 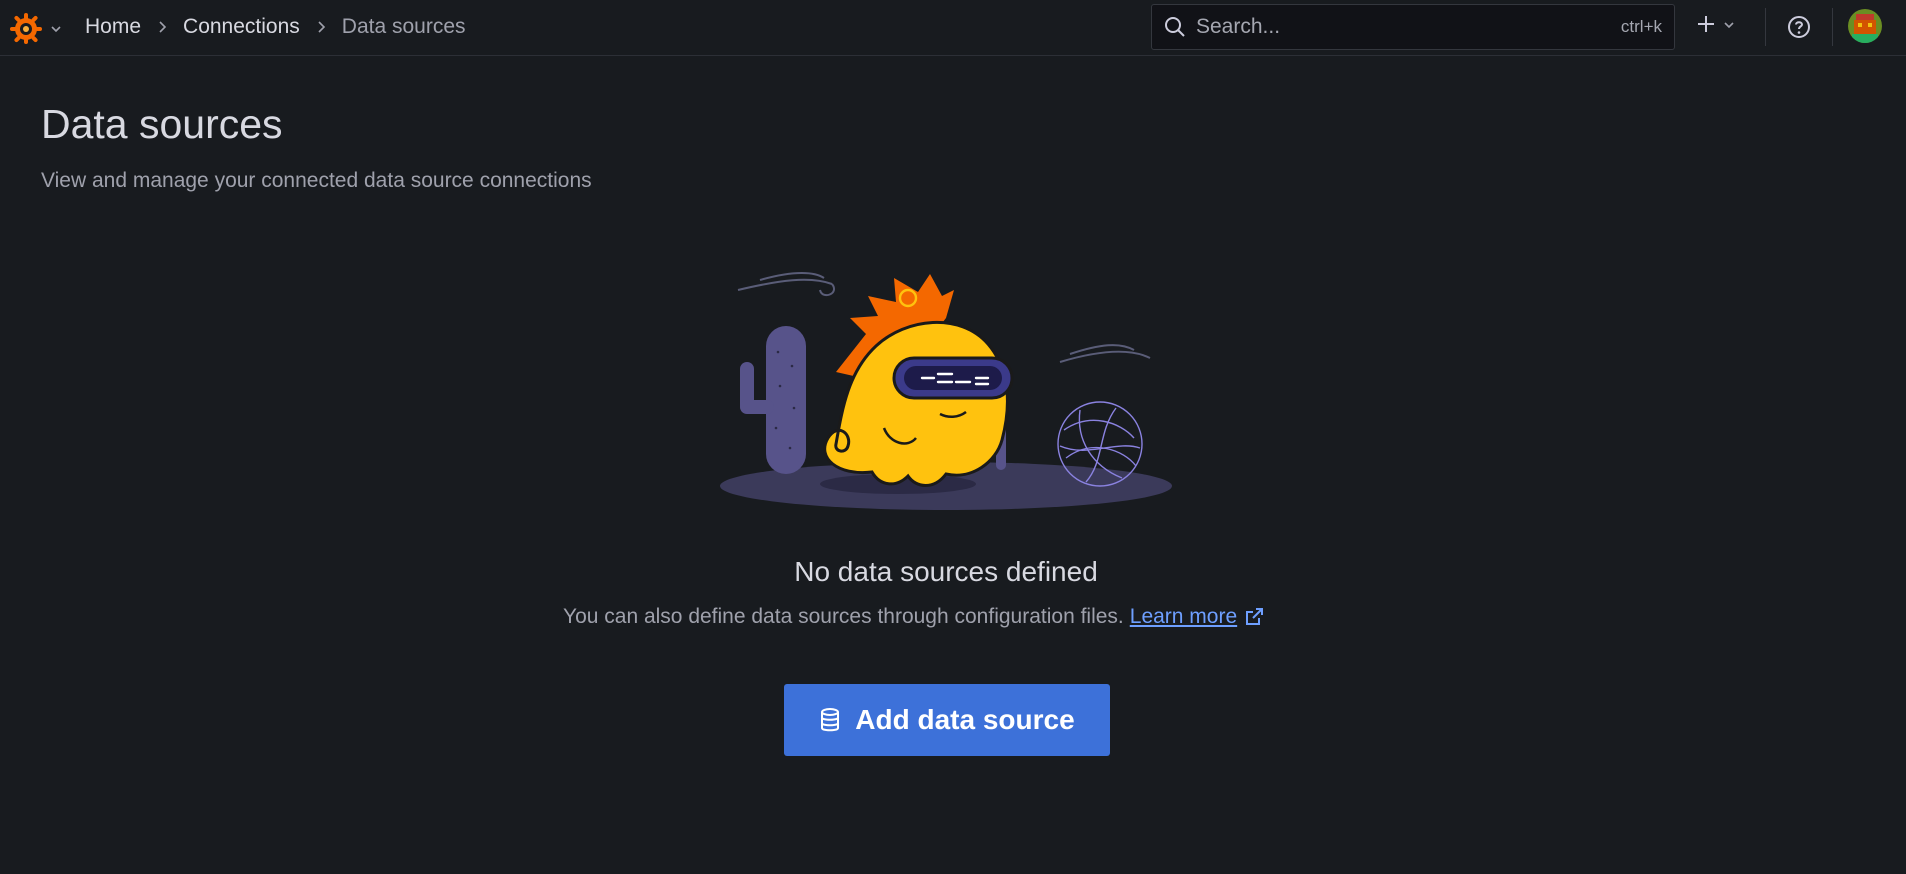 I want to click on help-circle-icon, so click(x=1799, y=30).